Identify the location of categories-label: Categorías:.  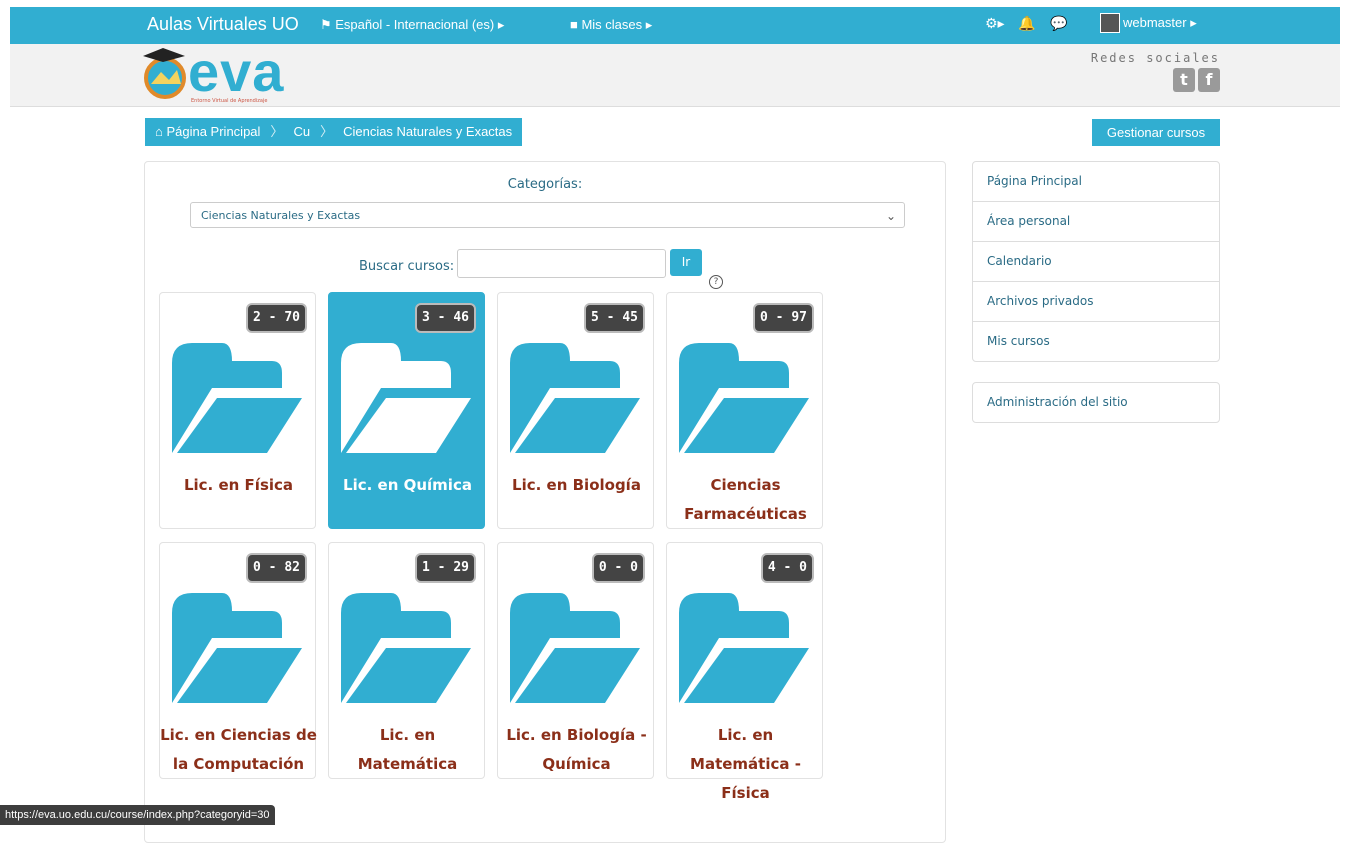
(545, 184).